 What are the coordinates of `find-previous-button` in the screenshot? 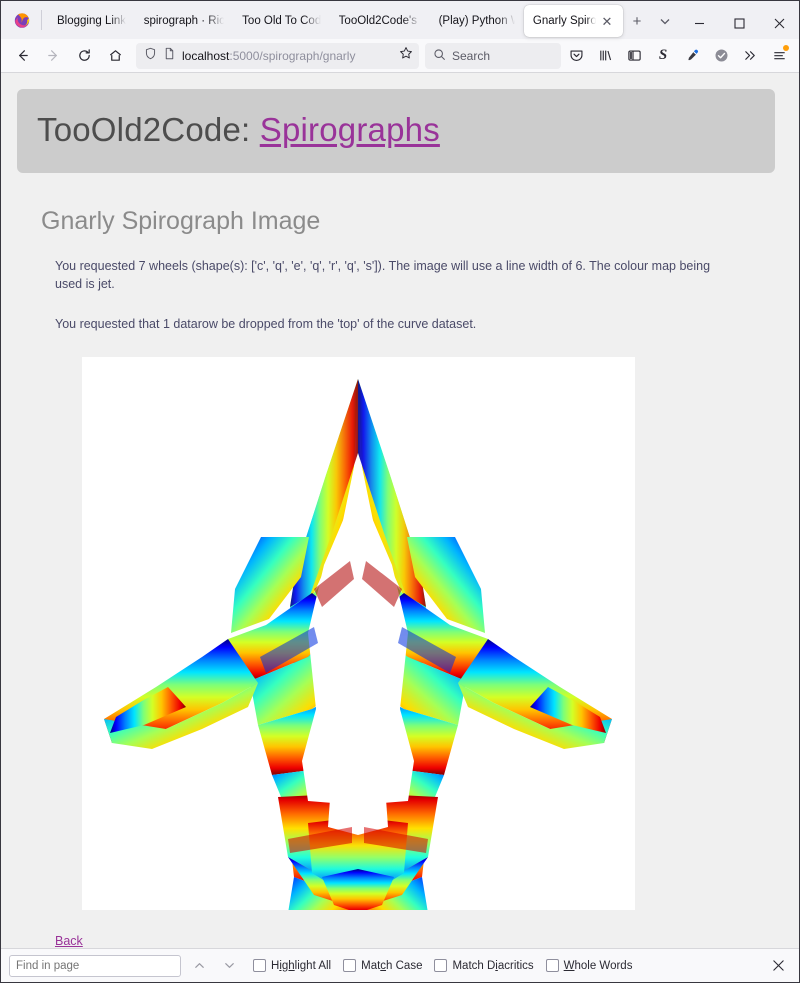 It's located at (199, 966).